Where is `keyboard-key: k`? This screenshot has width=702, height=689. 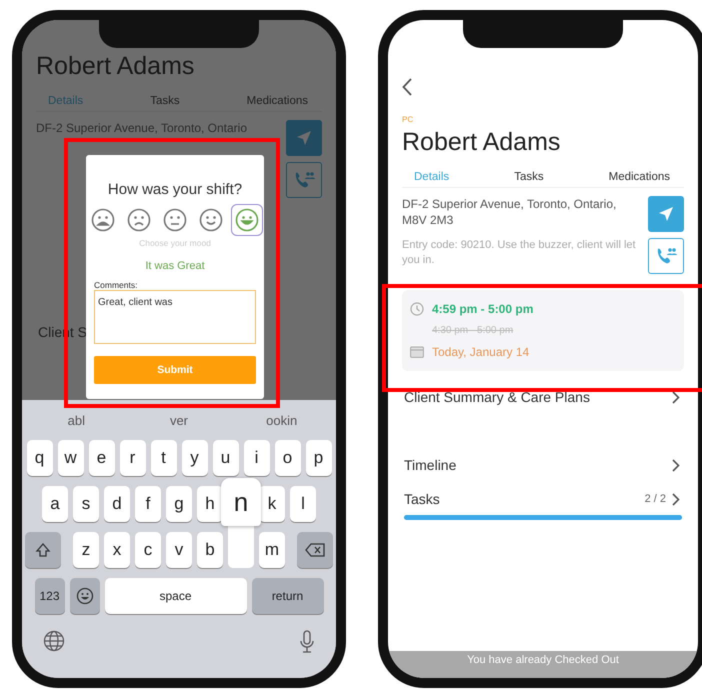 keyboard-key: k is located at coordinates (272, 504).